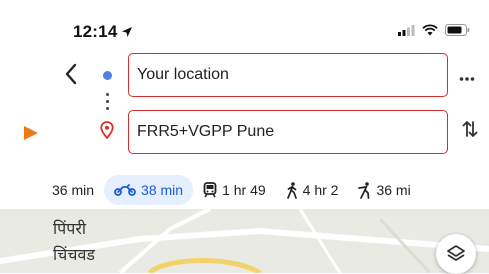  Describe the element at coordinates (31, 133) in the screenshot. I see `pointer-arrow-icon` at that location.